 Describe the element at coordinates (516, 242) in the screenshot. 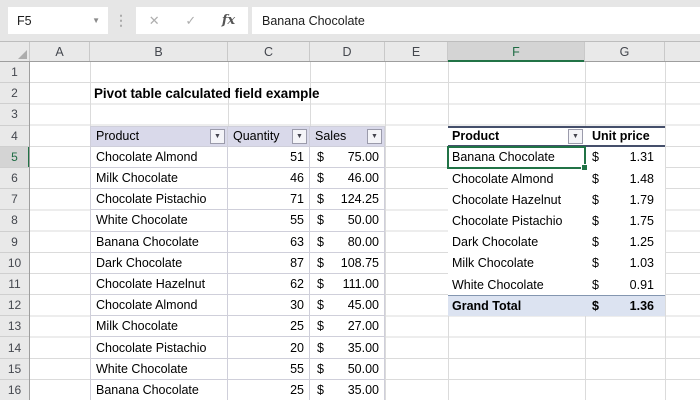

I see `pivot-product-cell: Dark Chocolate` at that location.